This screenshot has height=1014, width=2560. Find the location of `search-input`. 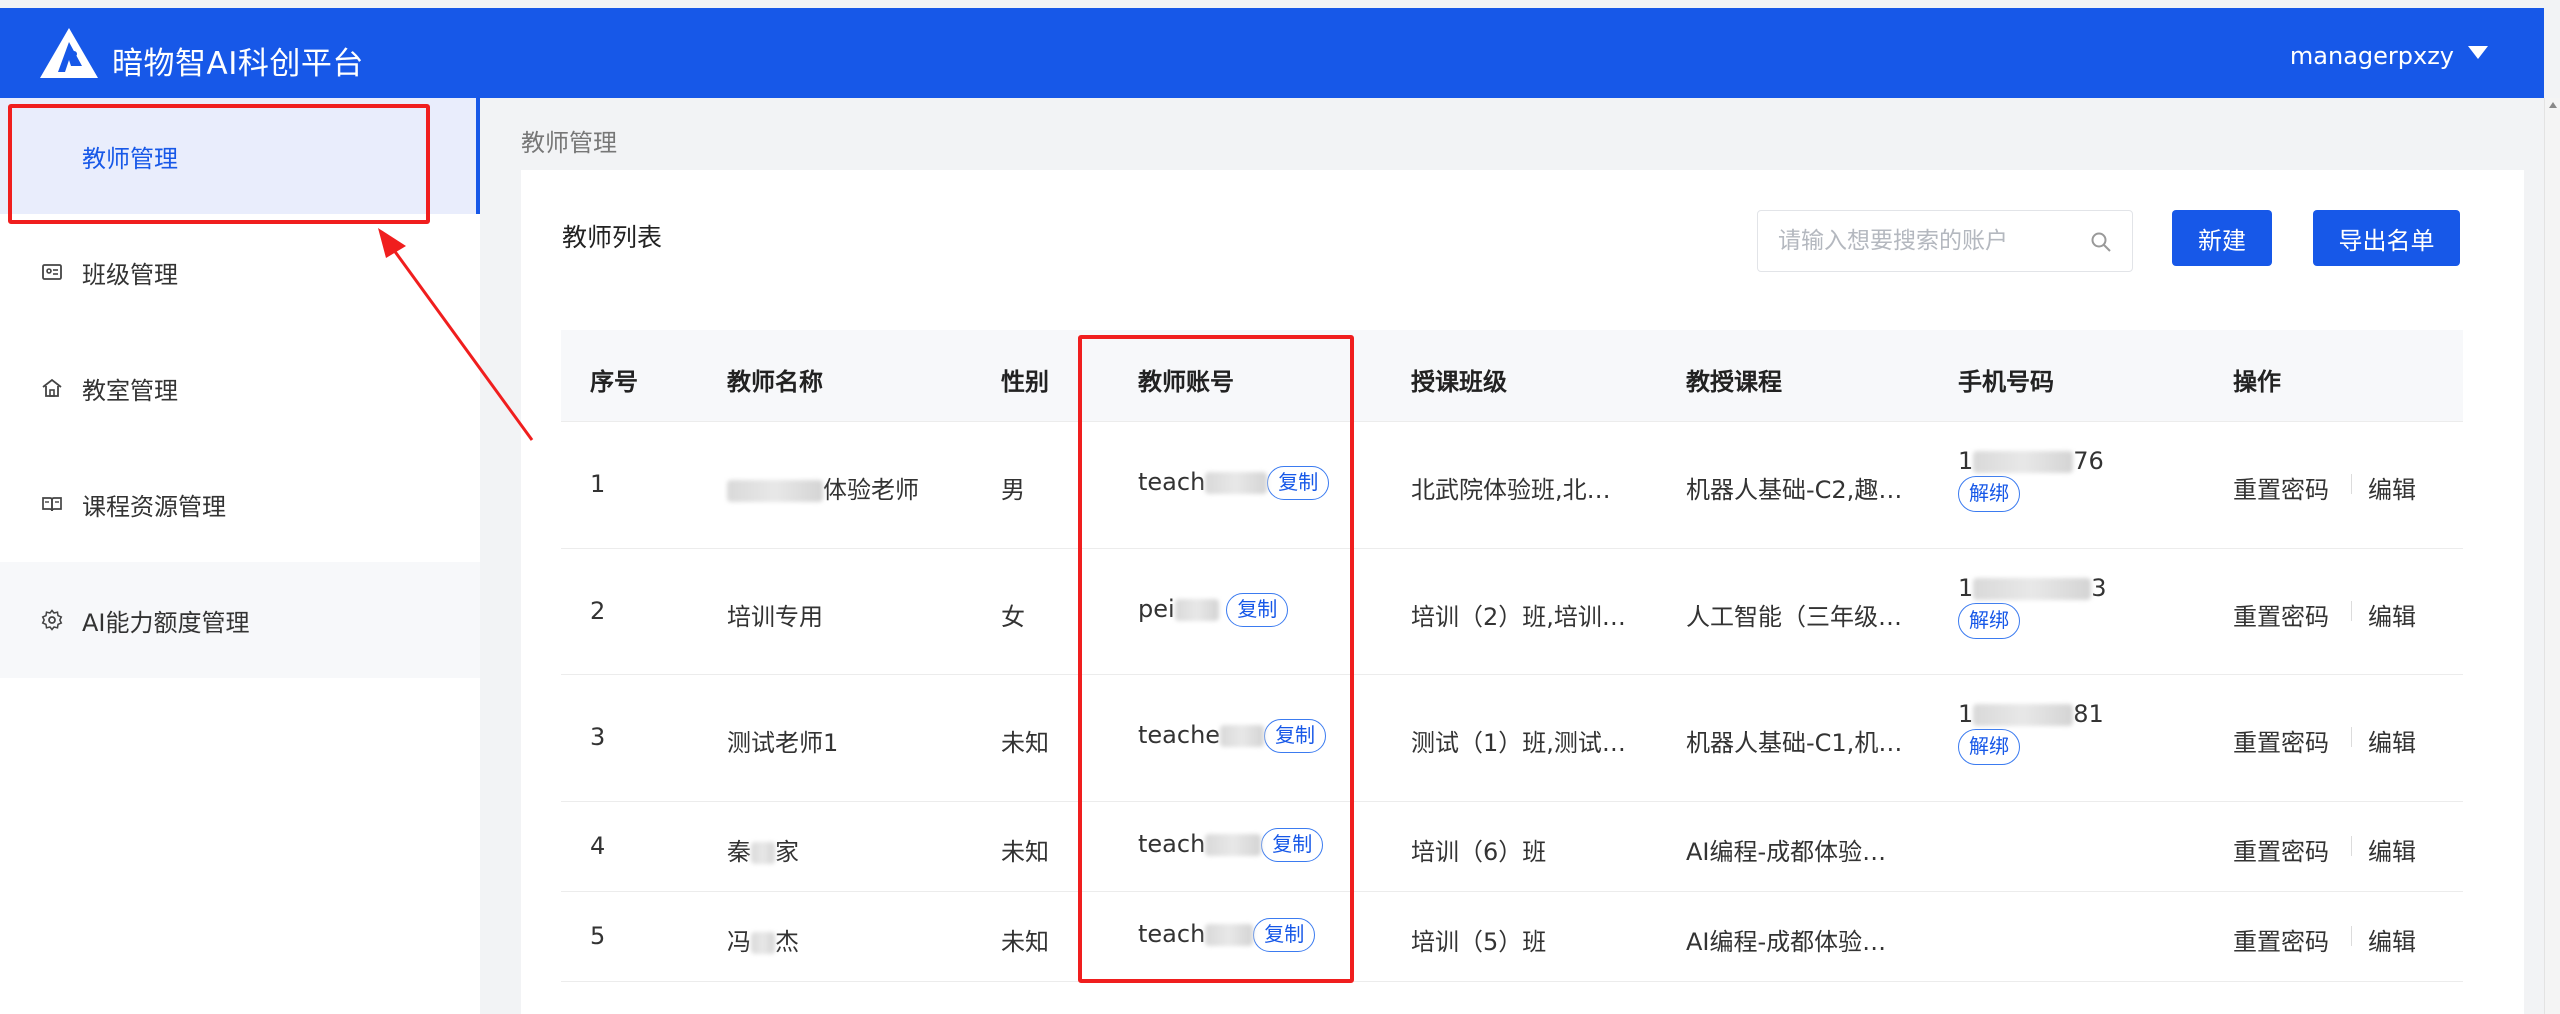

search-input is located at coordinates (1928, 241).